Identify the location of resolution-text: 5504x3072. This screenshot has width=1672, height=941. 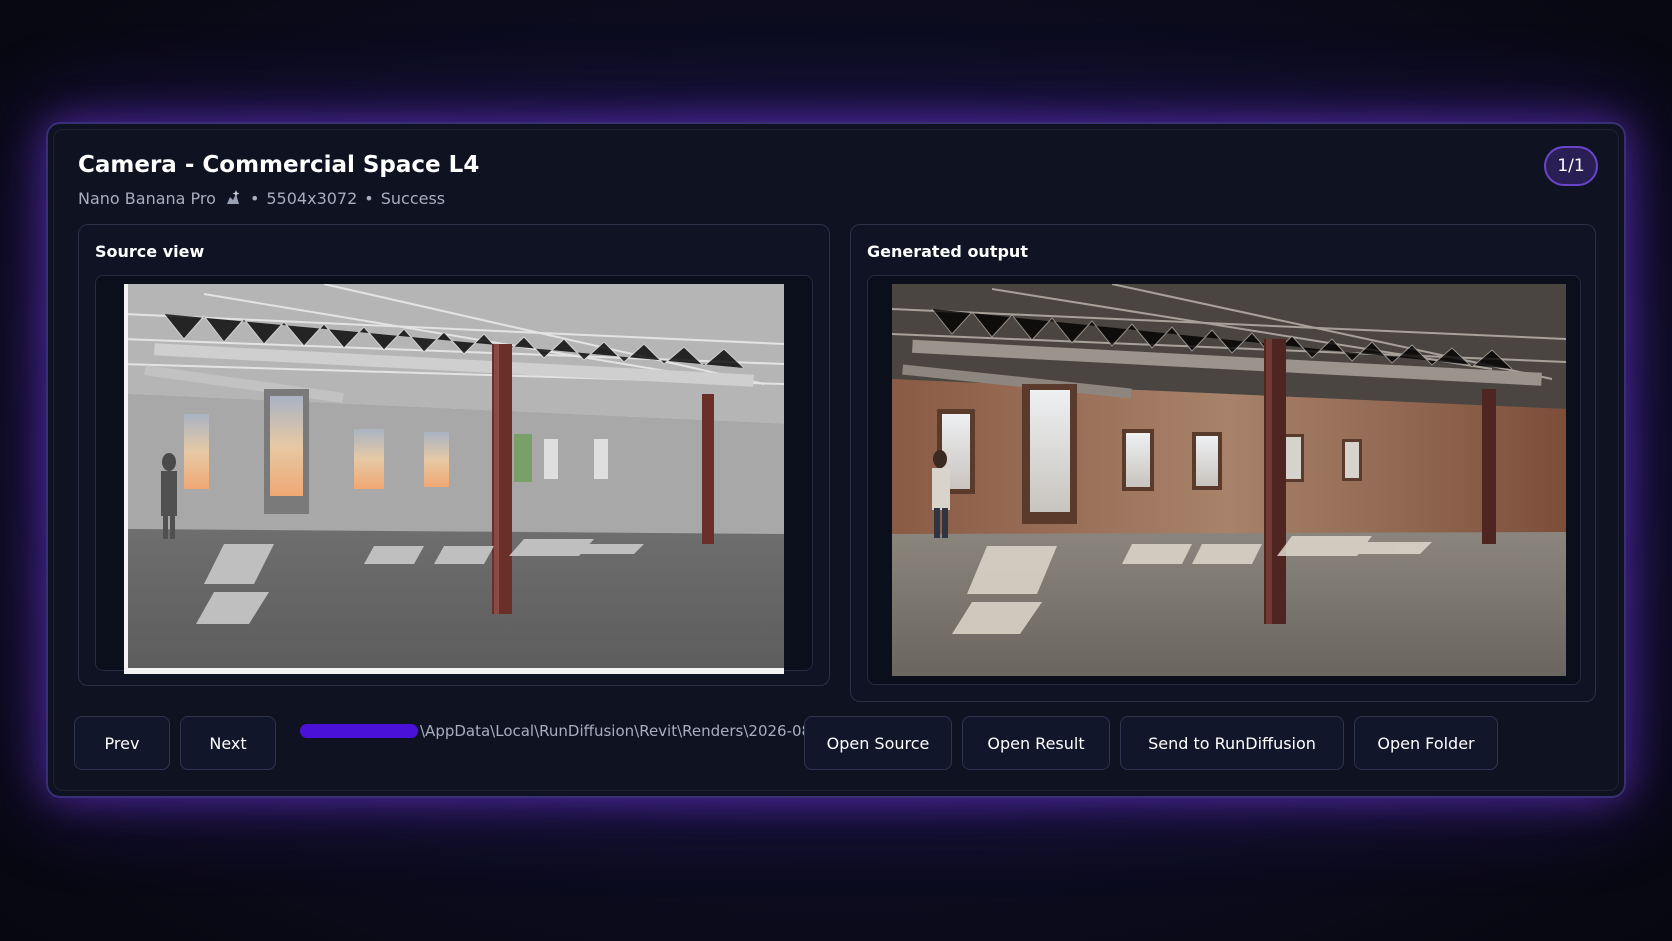
(312, 198).